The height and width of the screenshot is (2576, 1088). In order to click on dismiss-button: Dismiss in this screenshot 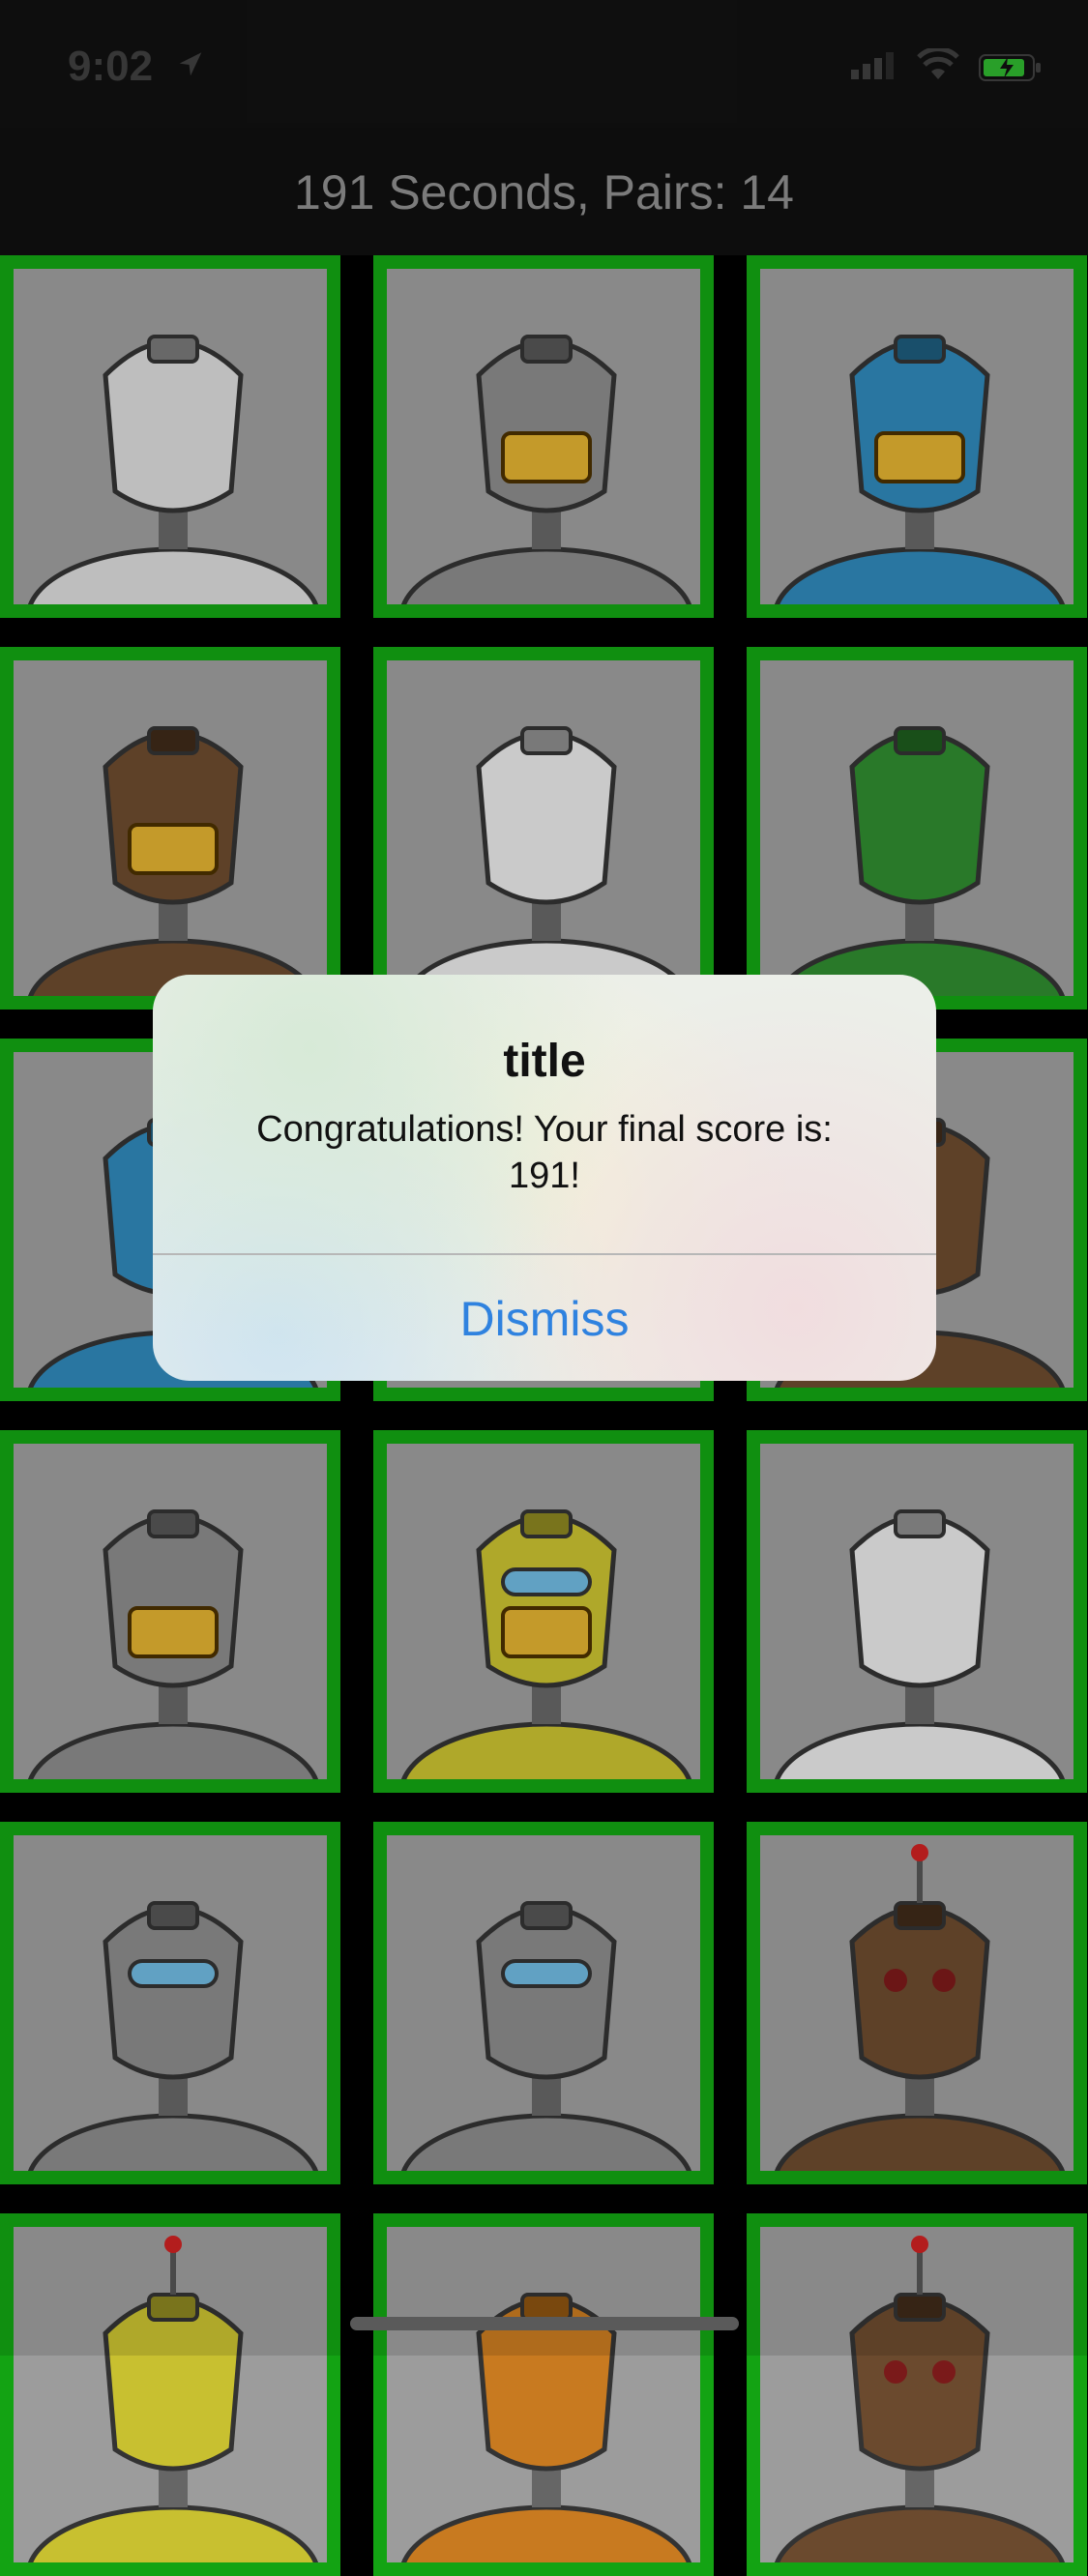, I will do `click(544, 1319)`.